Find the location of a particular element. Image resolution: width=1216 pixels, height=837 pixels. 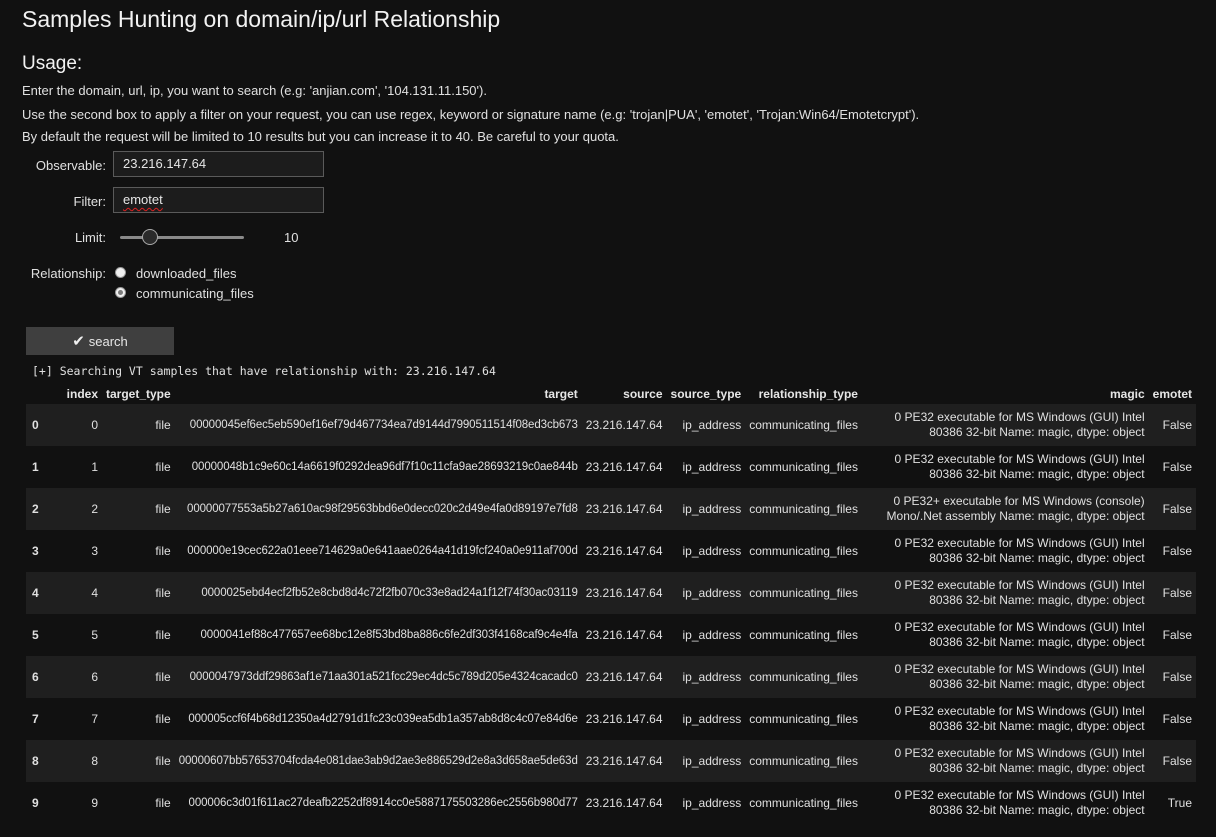

observable-label: Observable: is located at coordinates (70, 165).